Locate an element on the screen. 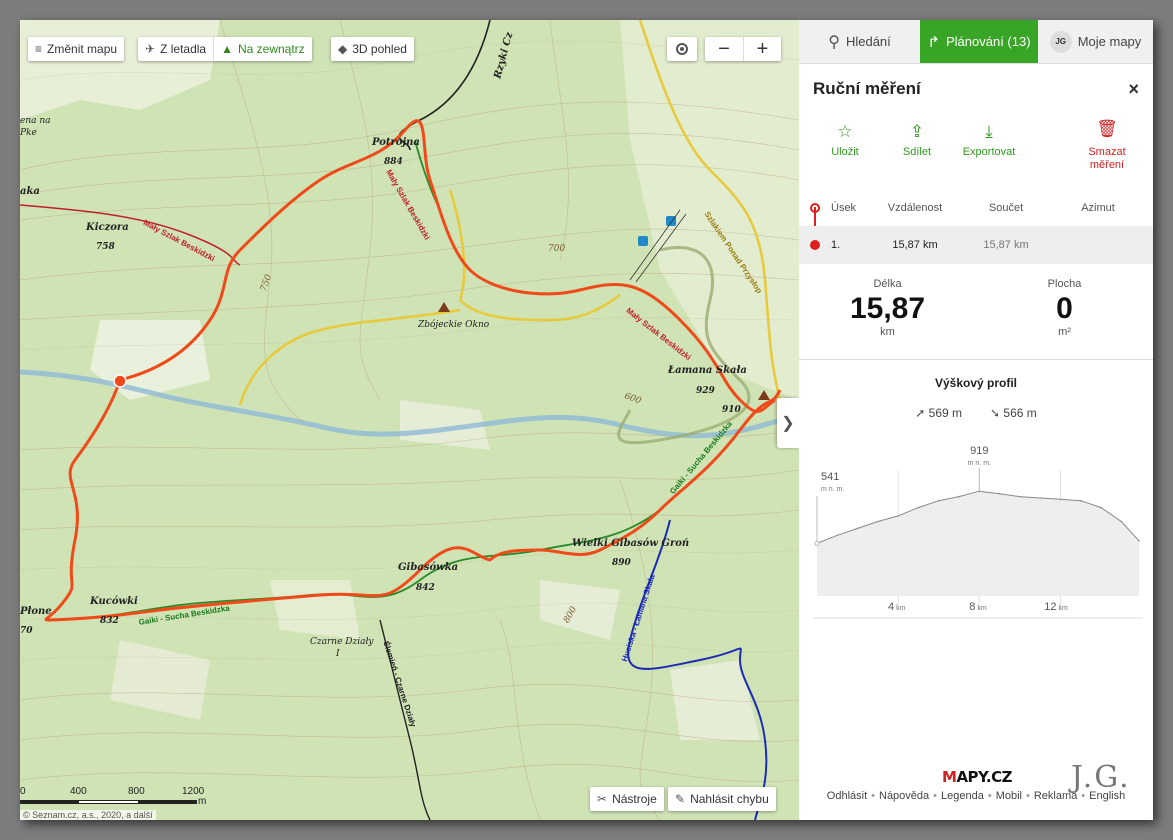  locate-button is located at coordinates (682, 49).